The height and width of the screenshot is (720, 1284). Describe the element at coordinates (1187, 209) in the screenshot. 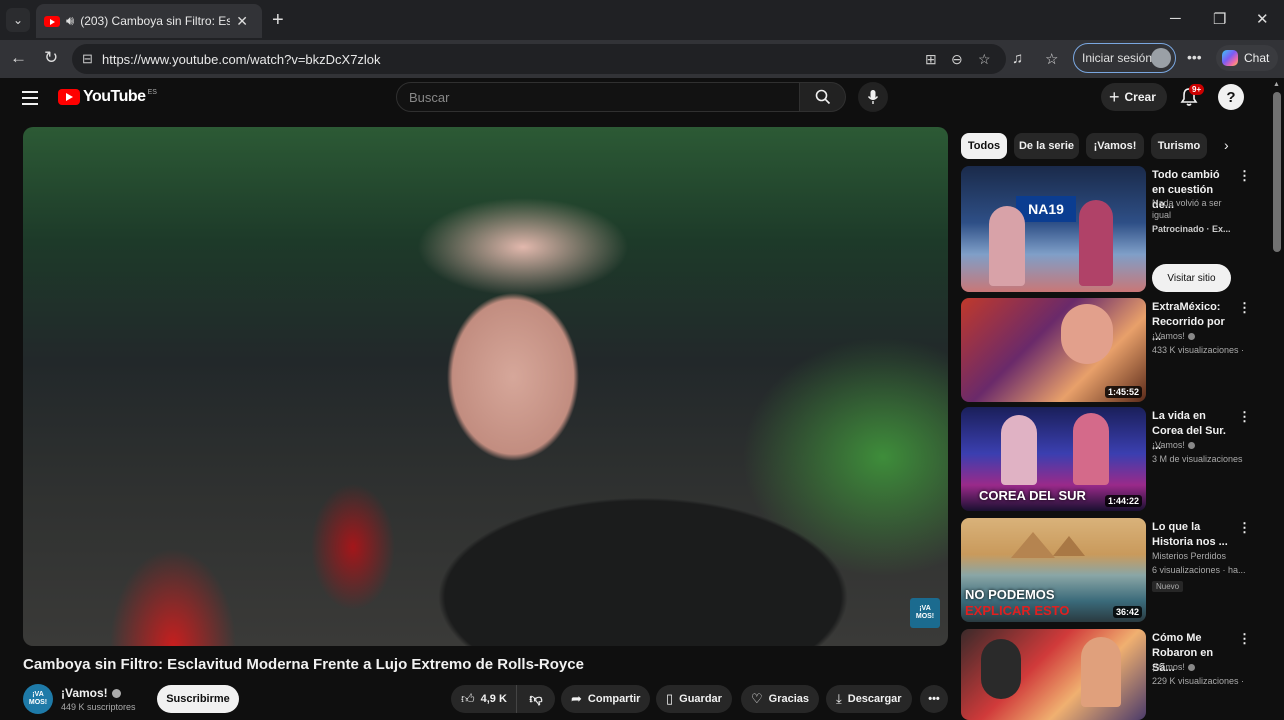

I see `ad-description: Nada volvió a ser igual` at that location.